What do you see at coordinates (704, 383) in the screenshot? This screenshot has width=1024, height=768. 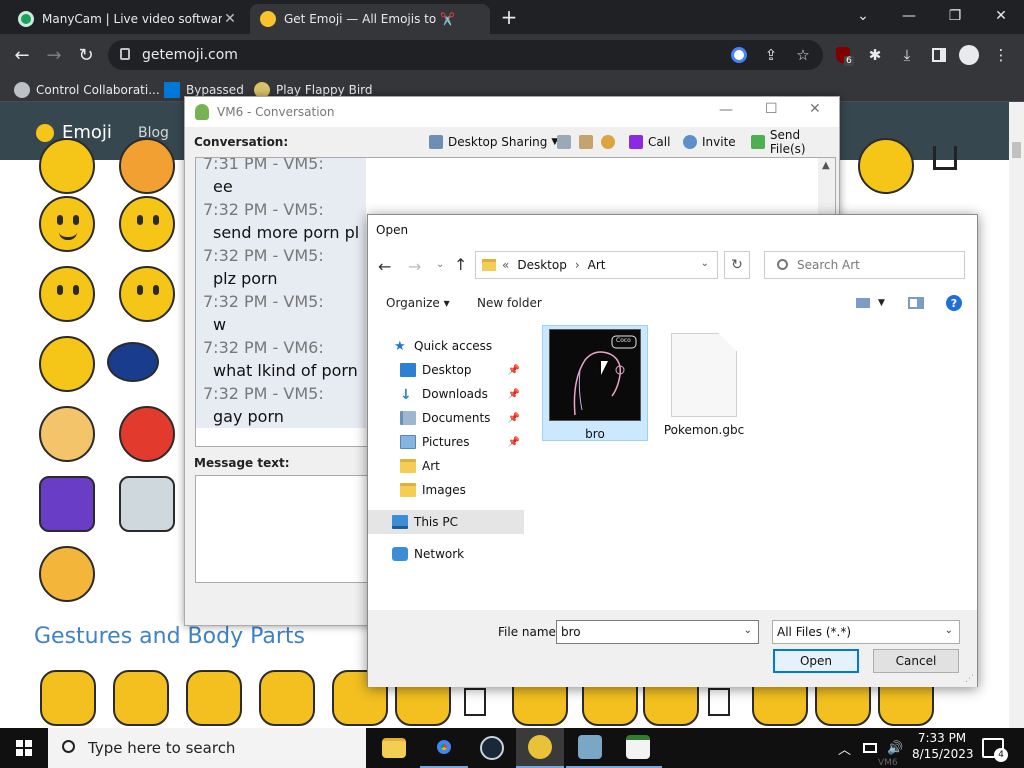 I see `file-pokemon-gbc: Pokemon.gbc` at bounding box center [704, 383].